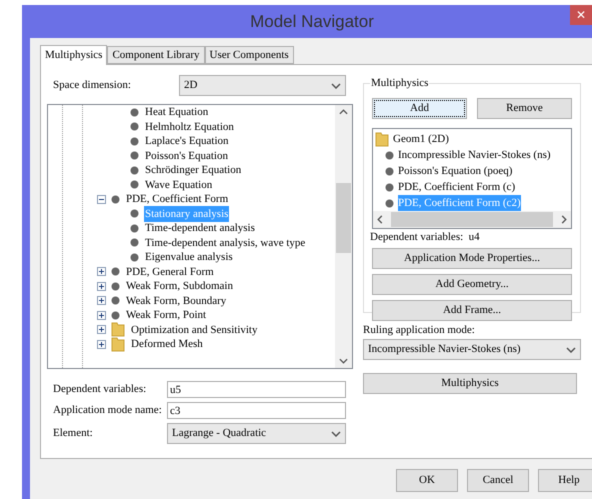 The width and height of the screenshot is (592, 499). Describe the element at coordinates (256, 410) in the screenshot. I see `application-mode-name-field: c3` at that location.